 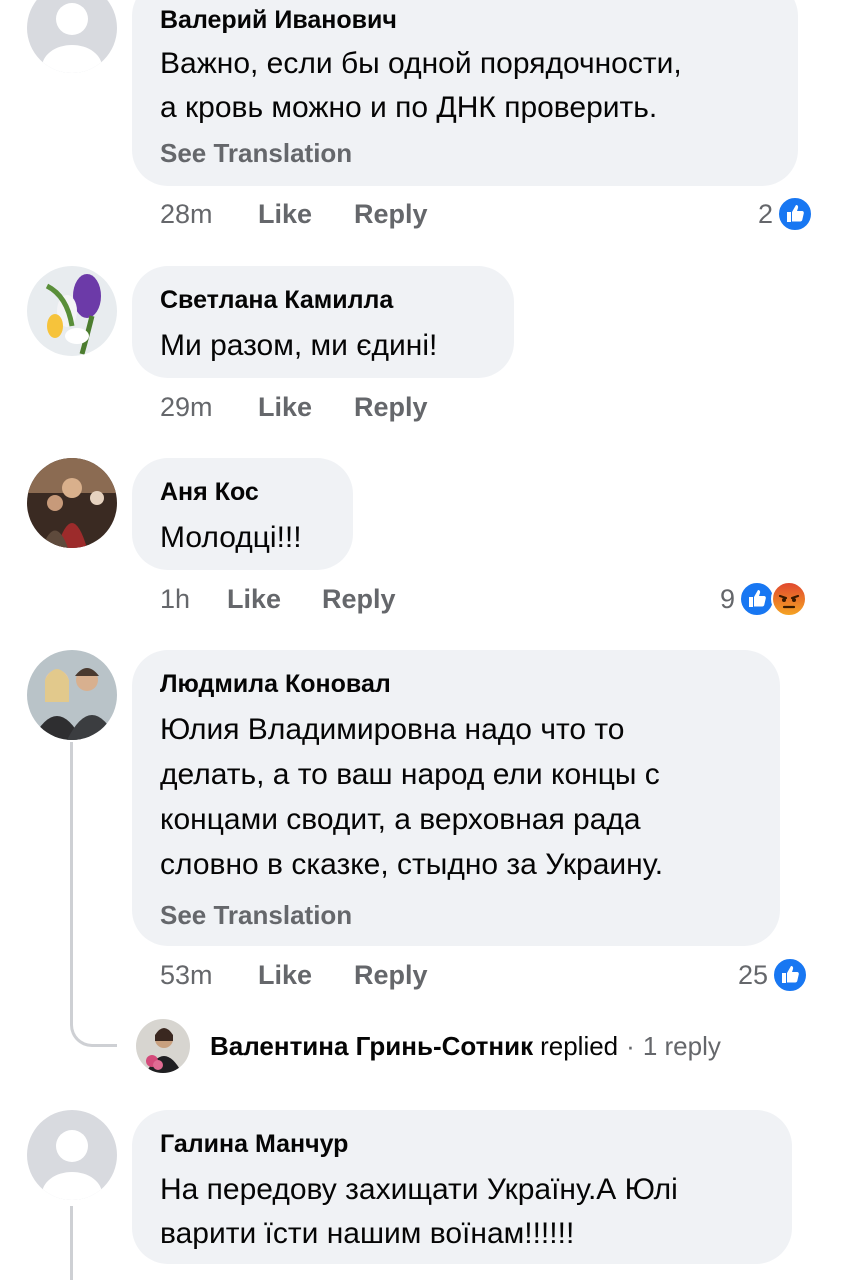 What do you see at coordinates (681, 1045) in the screenshot?
I see `reply-count: 1 reply` at bounding box center [681, 1045].